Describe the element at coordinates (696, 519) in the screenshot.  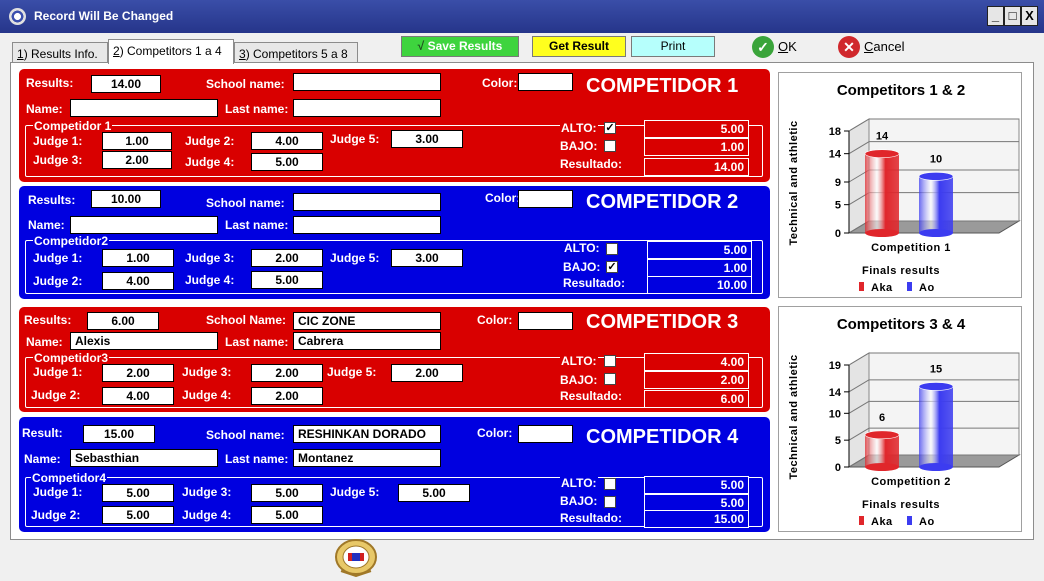
I see `resultado-field: 15.00` at that location.